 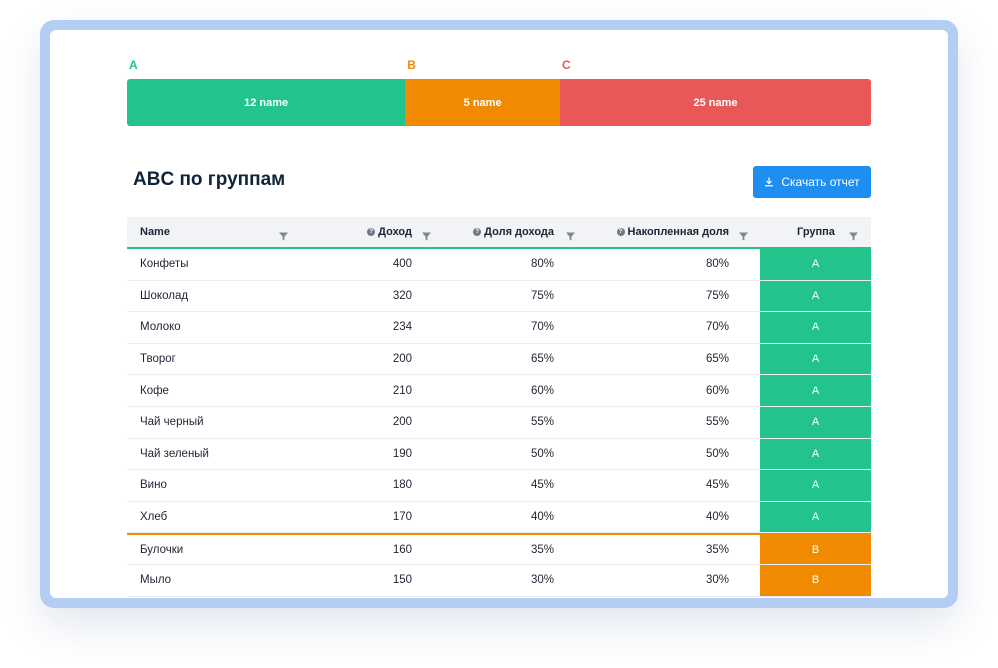 I want to click on cell-share: 55%, so click(x=542, y=422).